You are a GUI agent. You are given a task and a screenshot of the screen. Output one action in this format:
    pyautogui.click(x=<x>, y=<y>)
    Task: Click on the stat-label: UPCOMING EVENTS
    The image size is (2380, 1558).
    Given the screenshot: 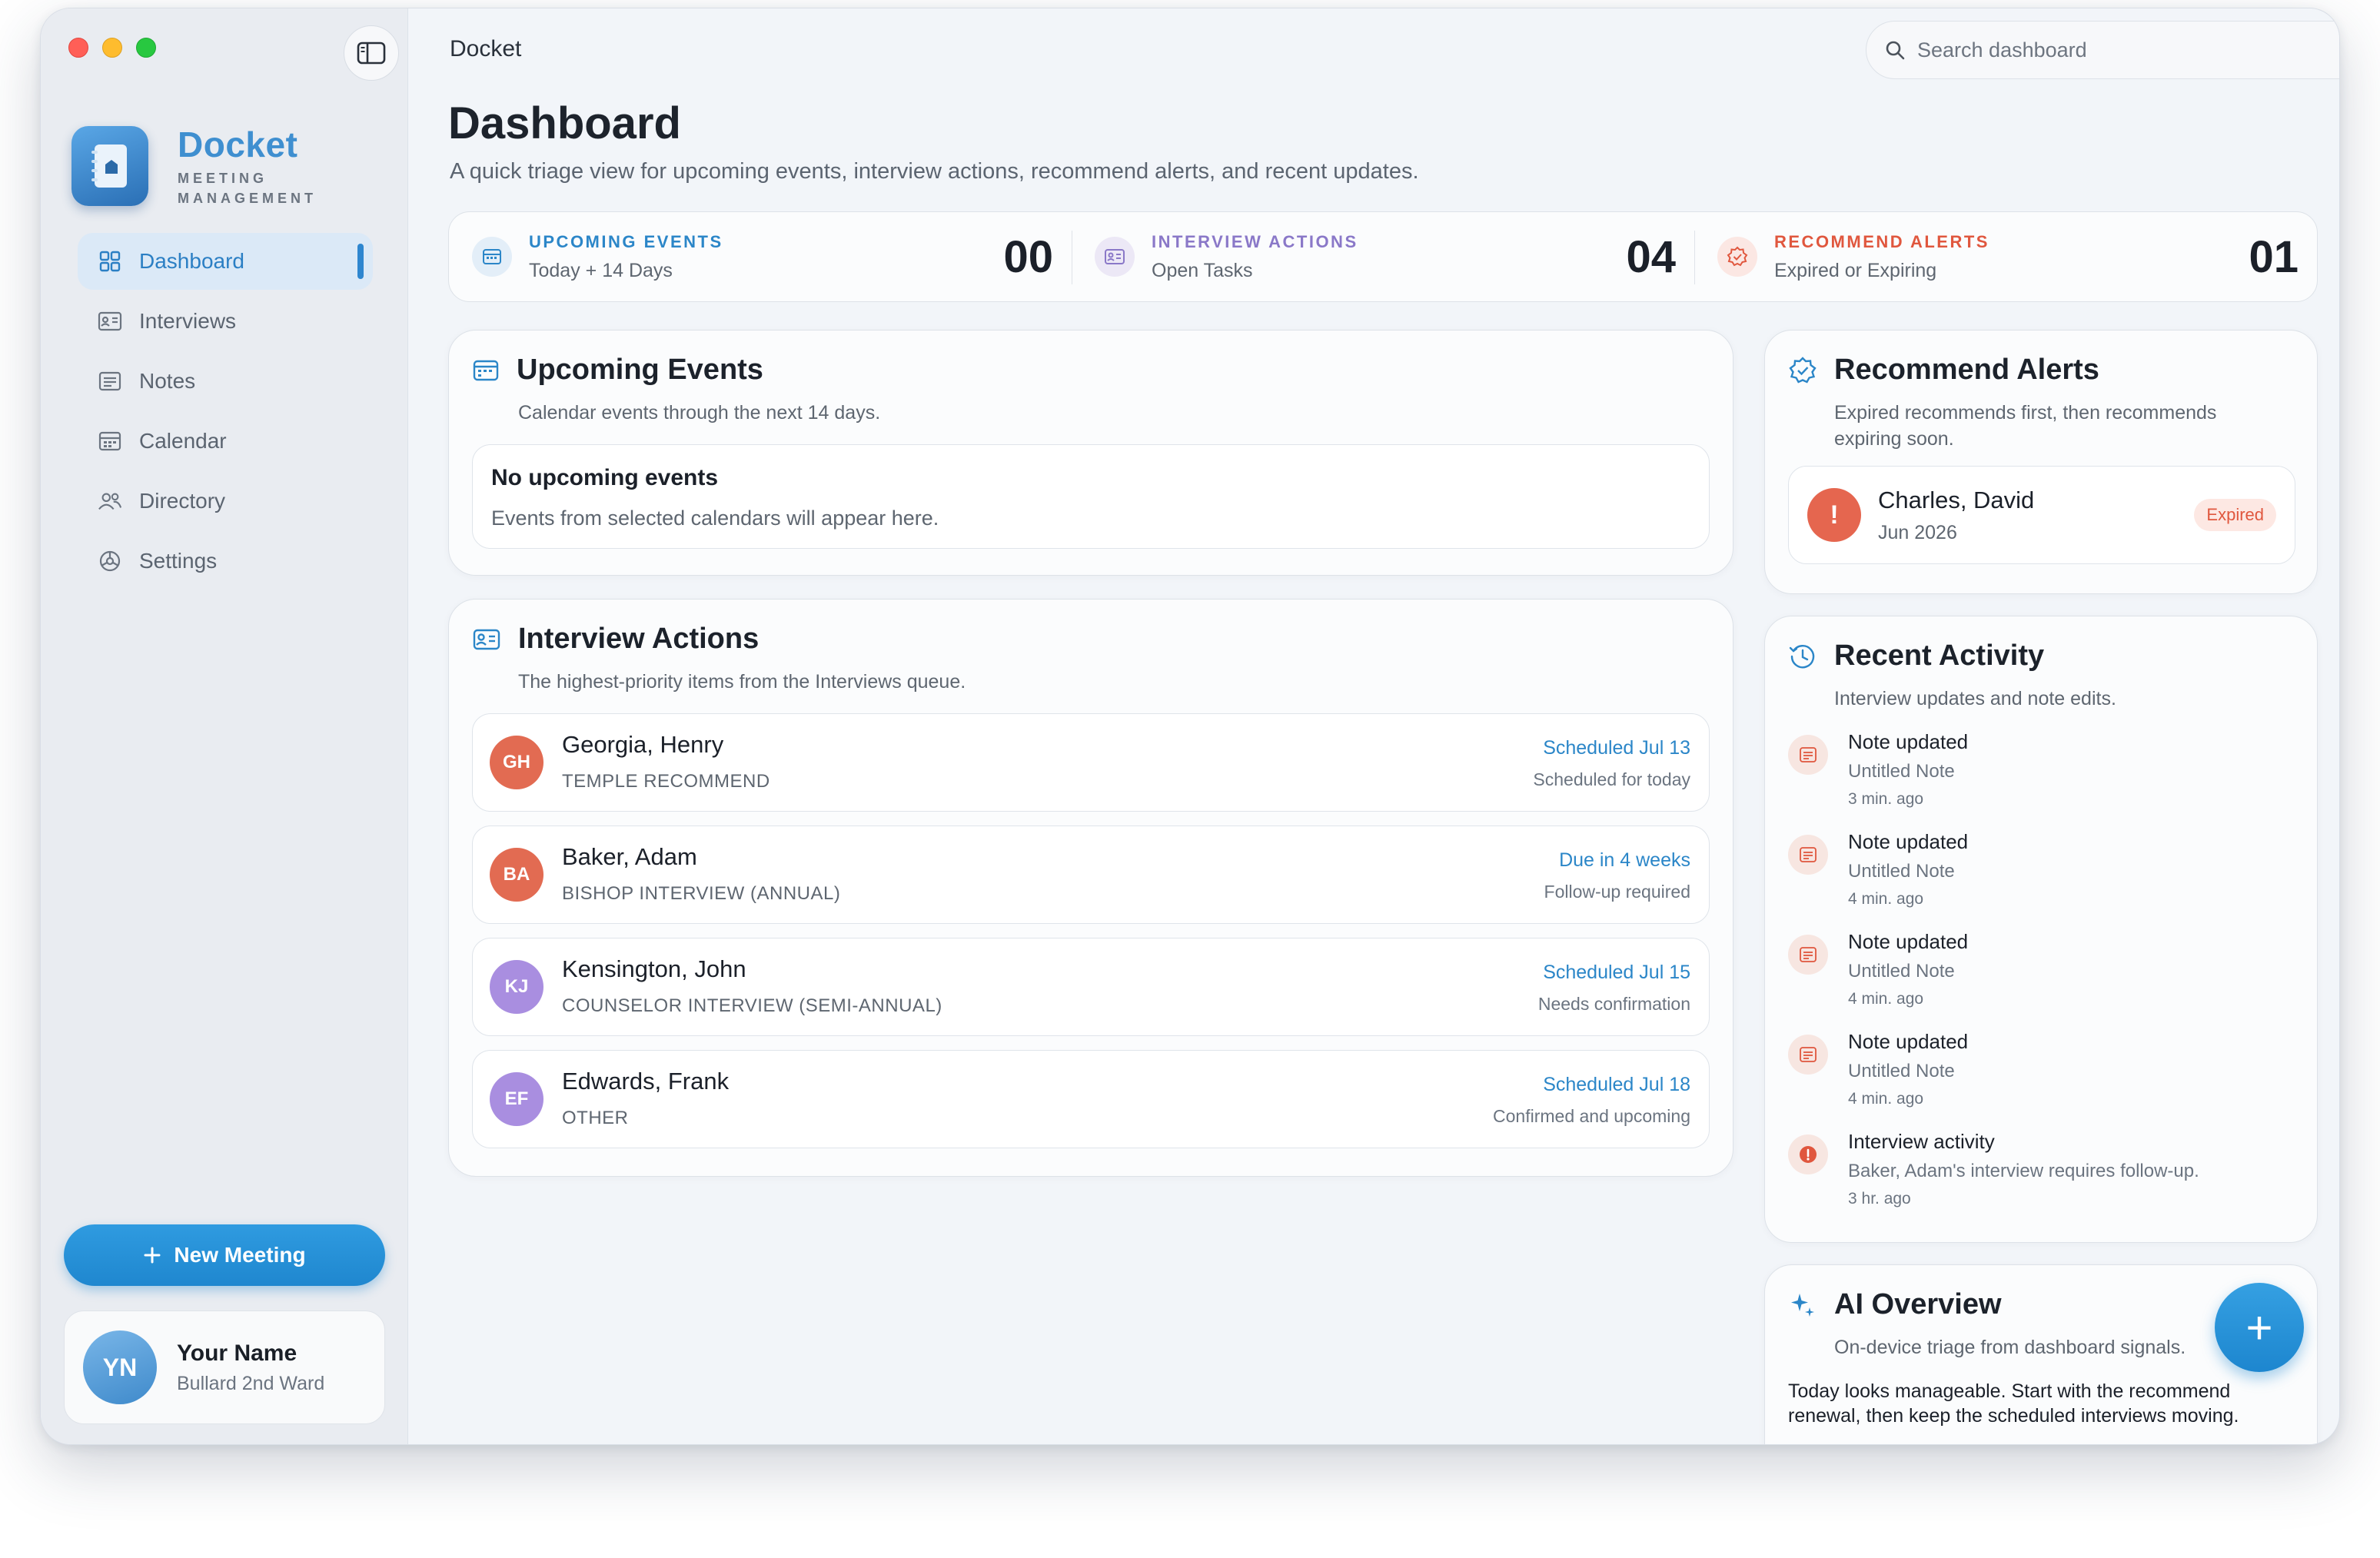 What is the action you would take?
    pyautogui.click(x=626, y=241)
    